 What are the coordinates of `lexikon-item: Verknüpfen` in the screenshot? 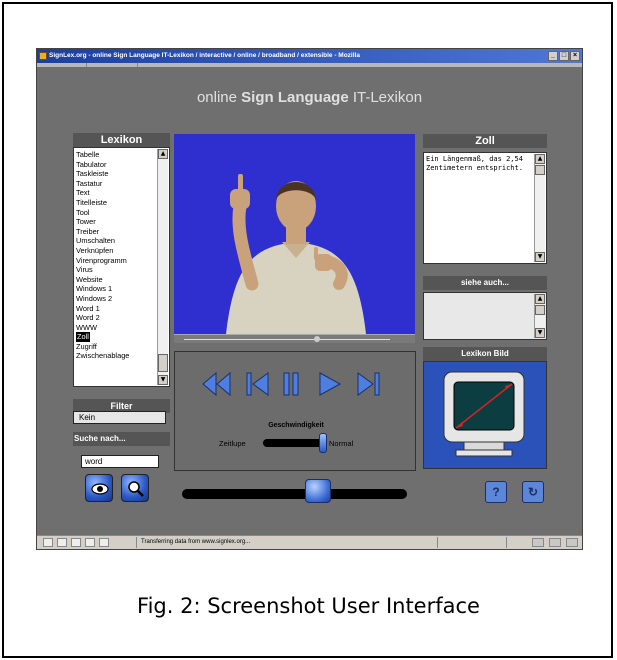 It's located at (115, 251).